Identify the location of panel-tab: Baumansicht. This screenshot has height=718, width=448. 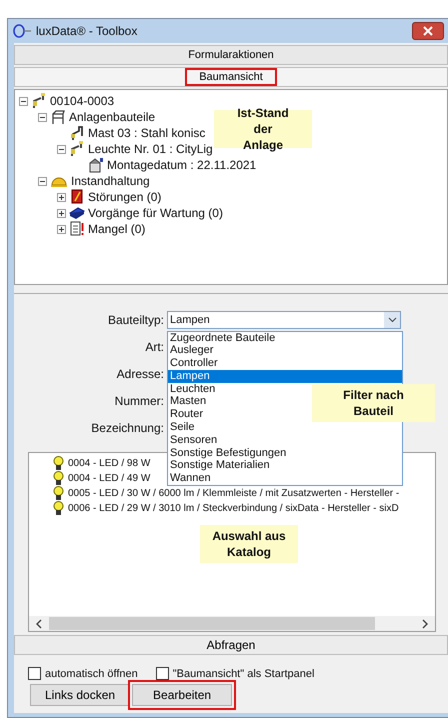
(231, 77).